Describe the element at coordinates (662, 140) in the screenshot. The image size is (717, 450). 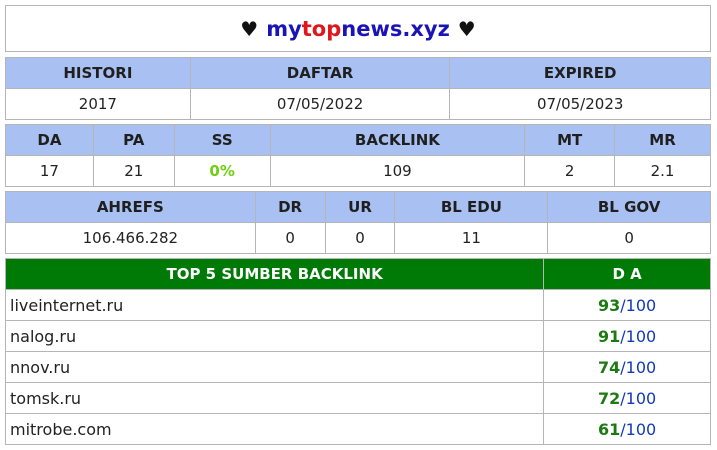
I see `header-mr: MR` at that location.